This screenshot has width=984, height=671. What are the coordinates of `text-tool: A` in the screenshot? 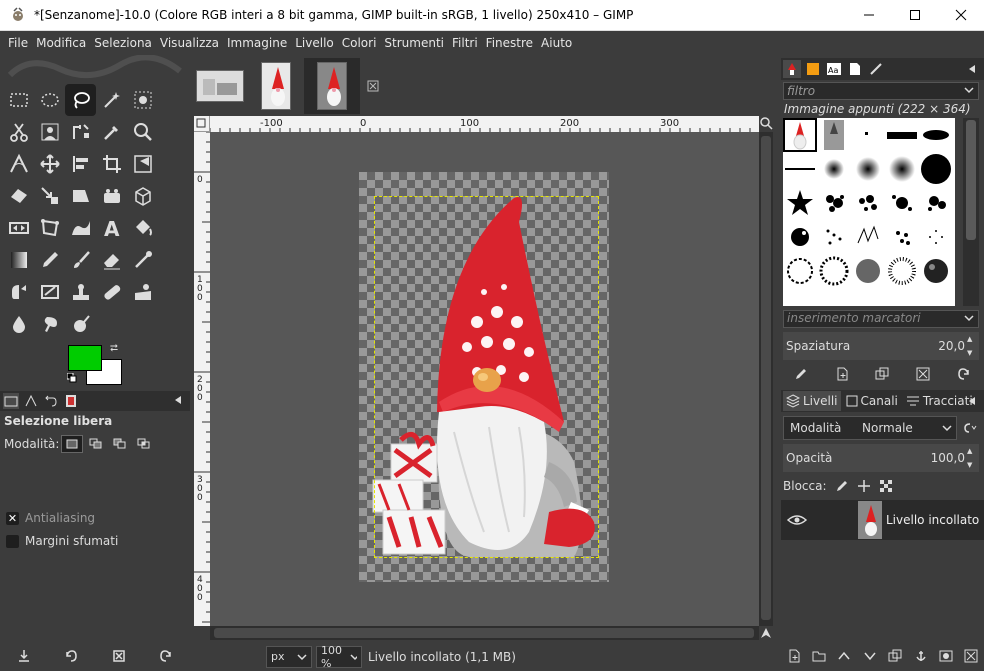 It's located at (111, 228).